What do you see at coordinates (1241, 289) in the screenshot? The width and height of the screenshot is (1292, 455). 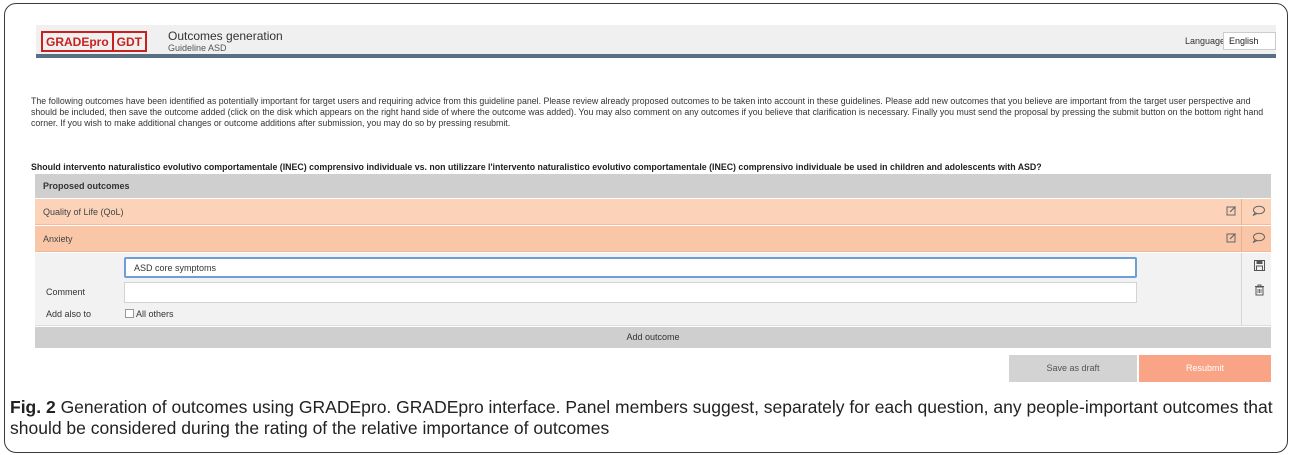 I see `column-divider` at bounding box center [1241, 289].